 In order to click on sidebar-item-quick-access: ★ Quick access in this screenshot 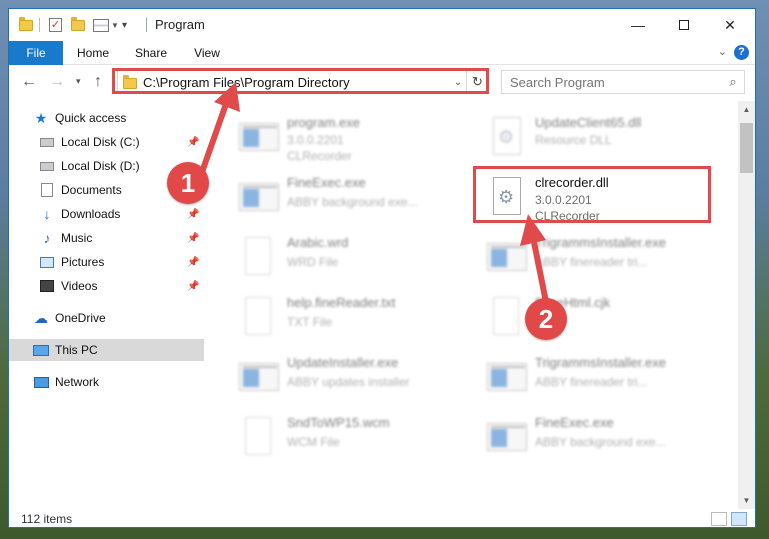, I will do `click(106, 118)`.